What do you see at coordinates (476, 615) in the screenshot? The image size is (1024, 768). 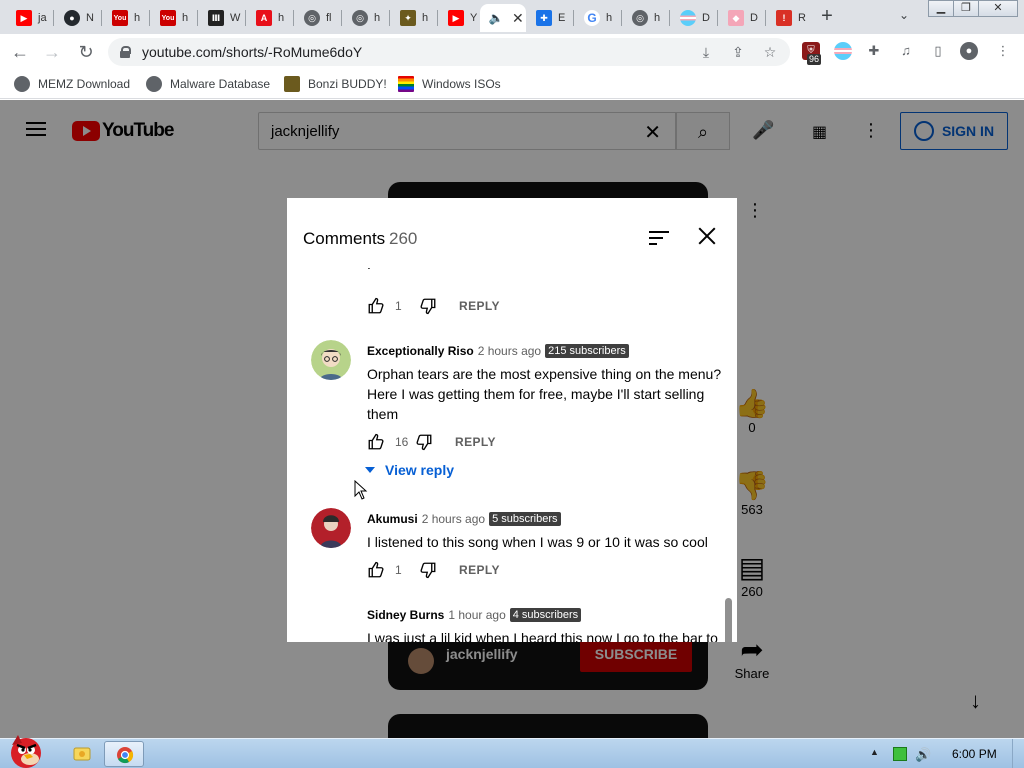 I see `comment-time: 1 hour ago` at bounding box center [476, 615].